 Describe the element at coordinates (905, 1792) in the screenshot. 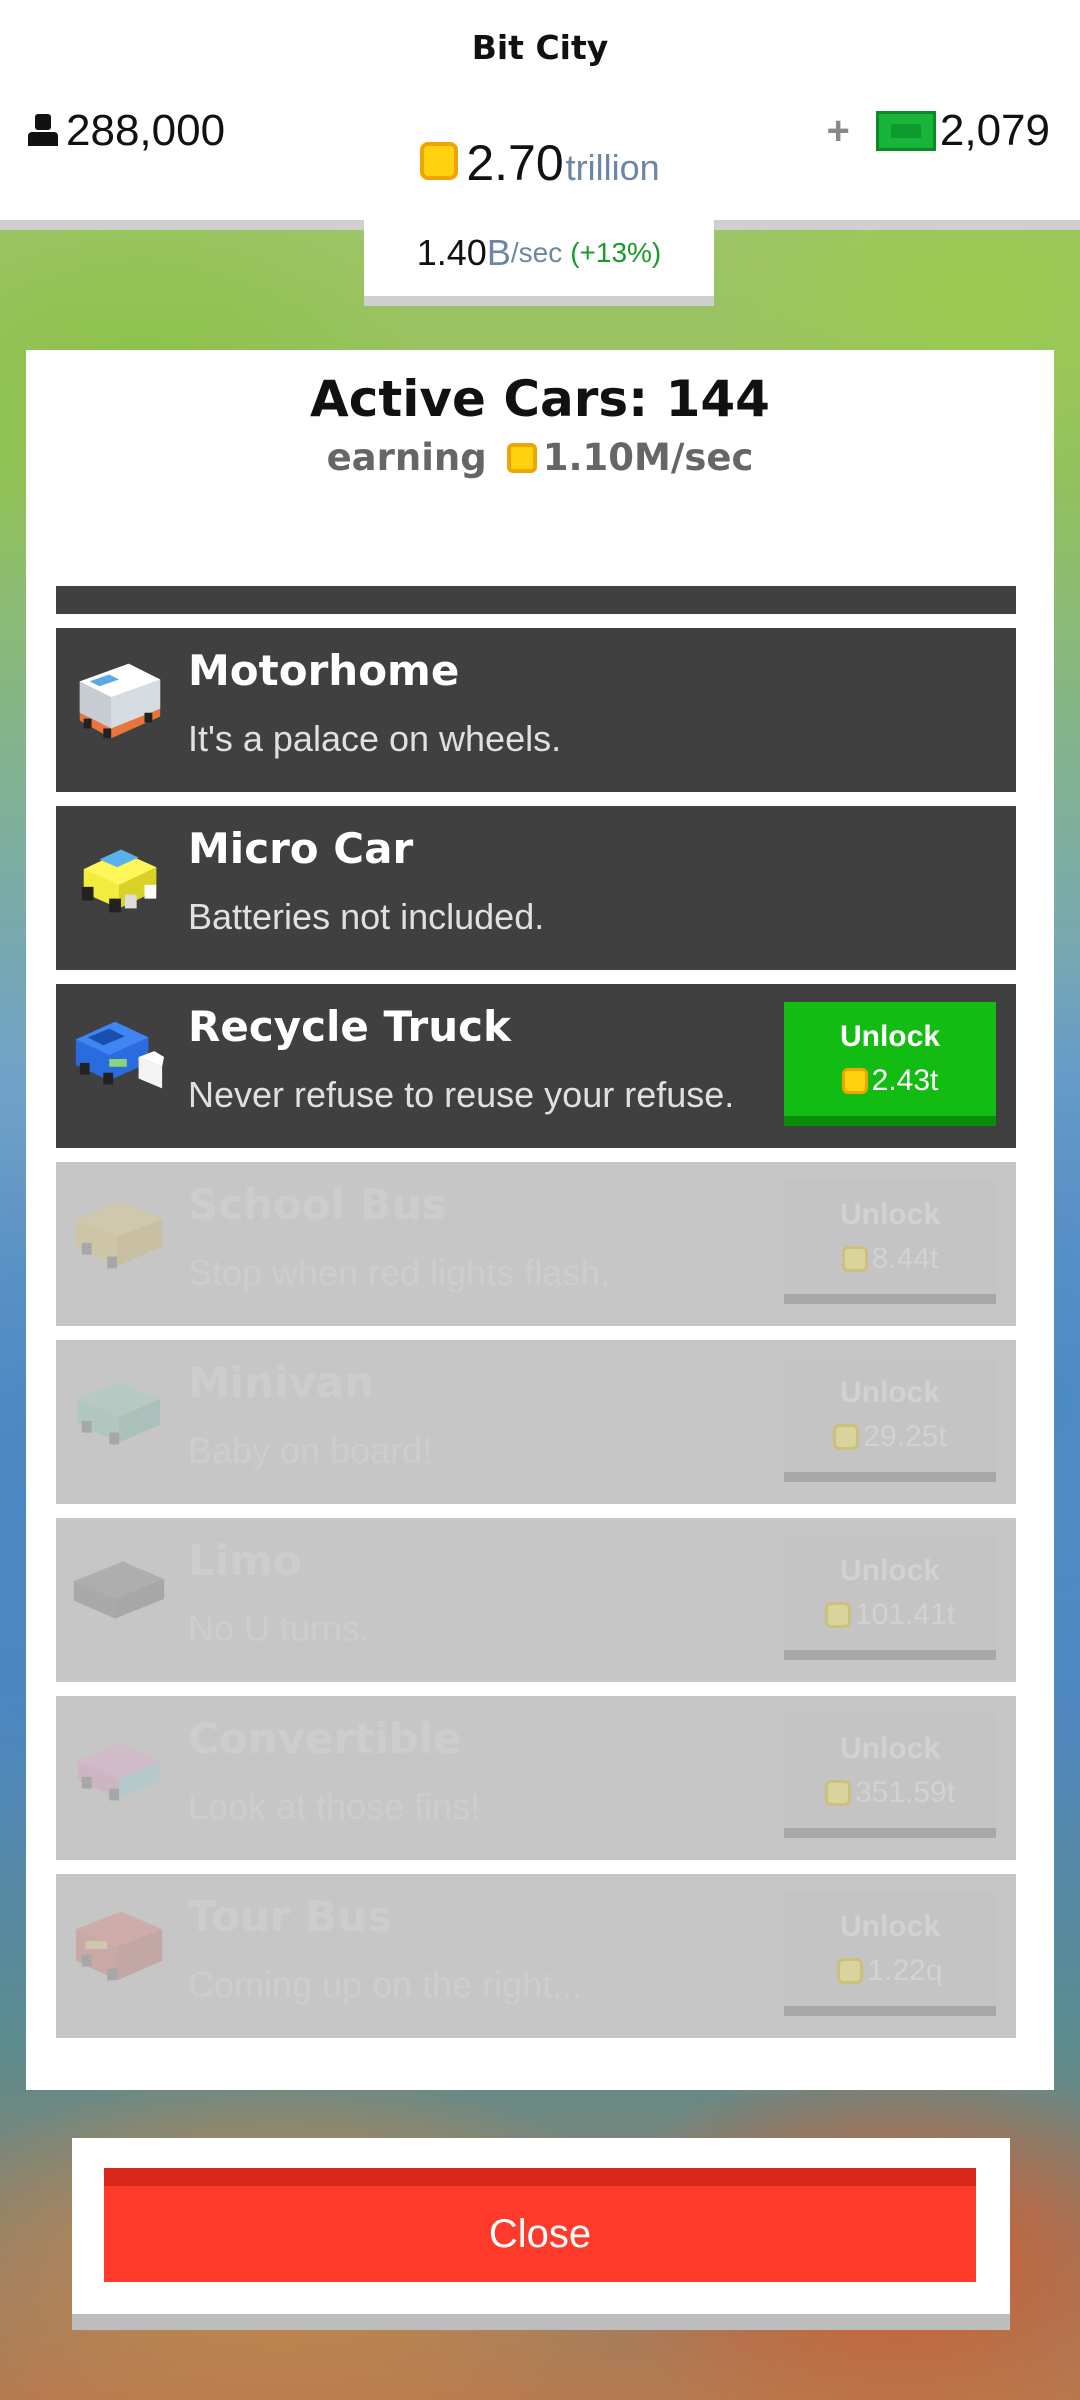

I see `price-value: 351.59t` at that location.